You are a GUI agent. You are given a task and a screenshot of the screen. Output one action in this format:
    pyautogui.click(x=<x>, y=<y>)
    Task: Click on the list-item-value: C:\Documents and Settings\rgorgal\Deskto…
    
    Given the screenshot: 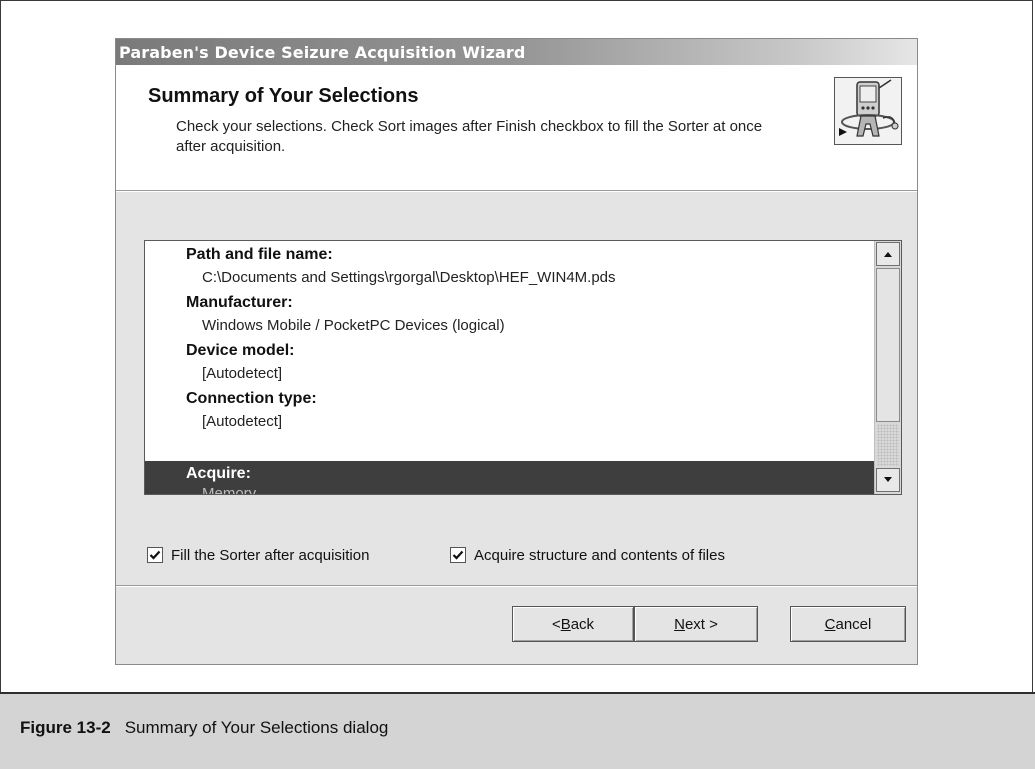 What is the action you would take?
    pyautogui.click(x=409, y=277)
    